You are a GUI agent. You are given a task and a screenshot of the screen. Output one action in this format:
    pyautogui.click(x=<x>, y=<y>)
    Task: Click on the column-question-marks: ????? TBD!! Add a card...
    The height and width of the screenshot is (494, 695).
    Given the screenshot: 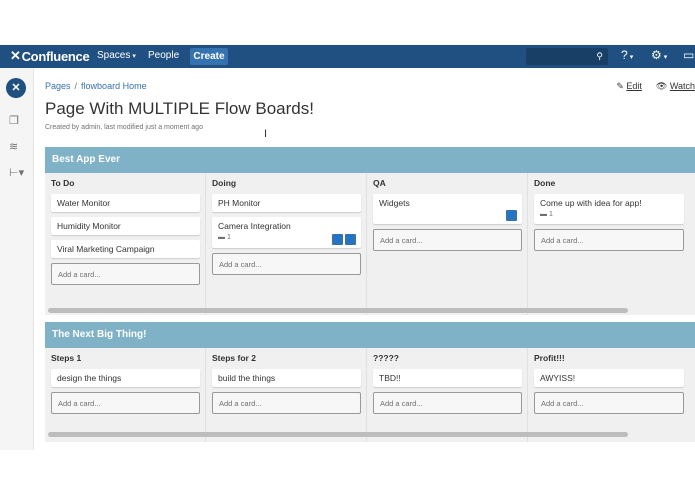 What is the action you would take?
    pyautogui.click(x=447, y=395)
    